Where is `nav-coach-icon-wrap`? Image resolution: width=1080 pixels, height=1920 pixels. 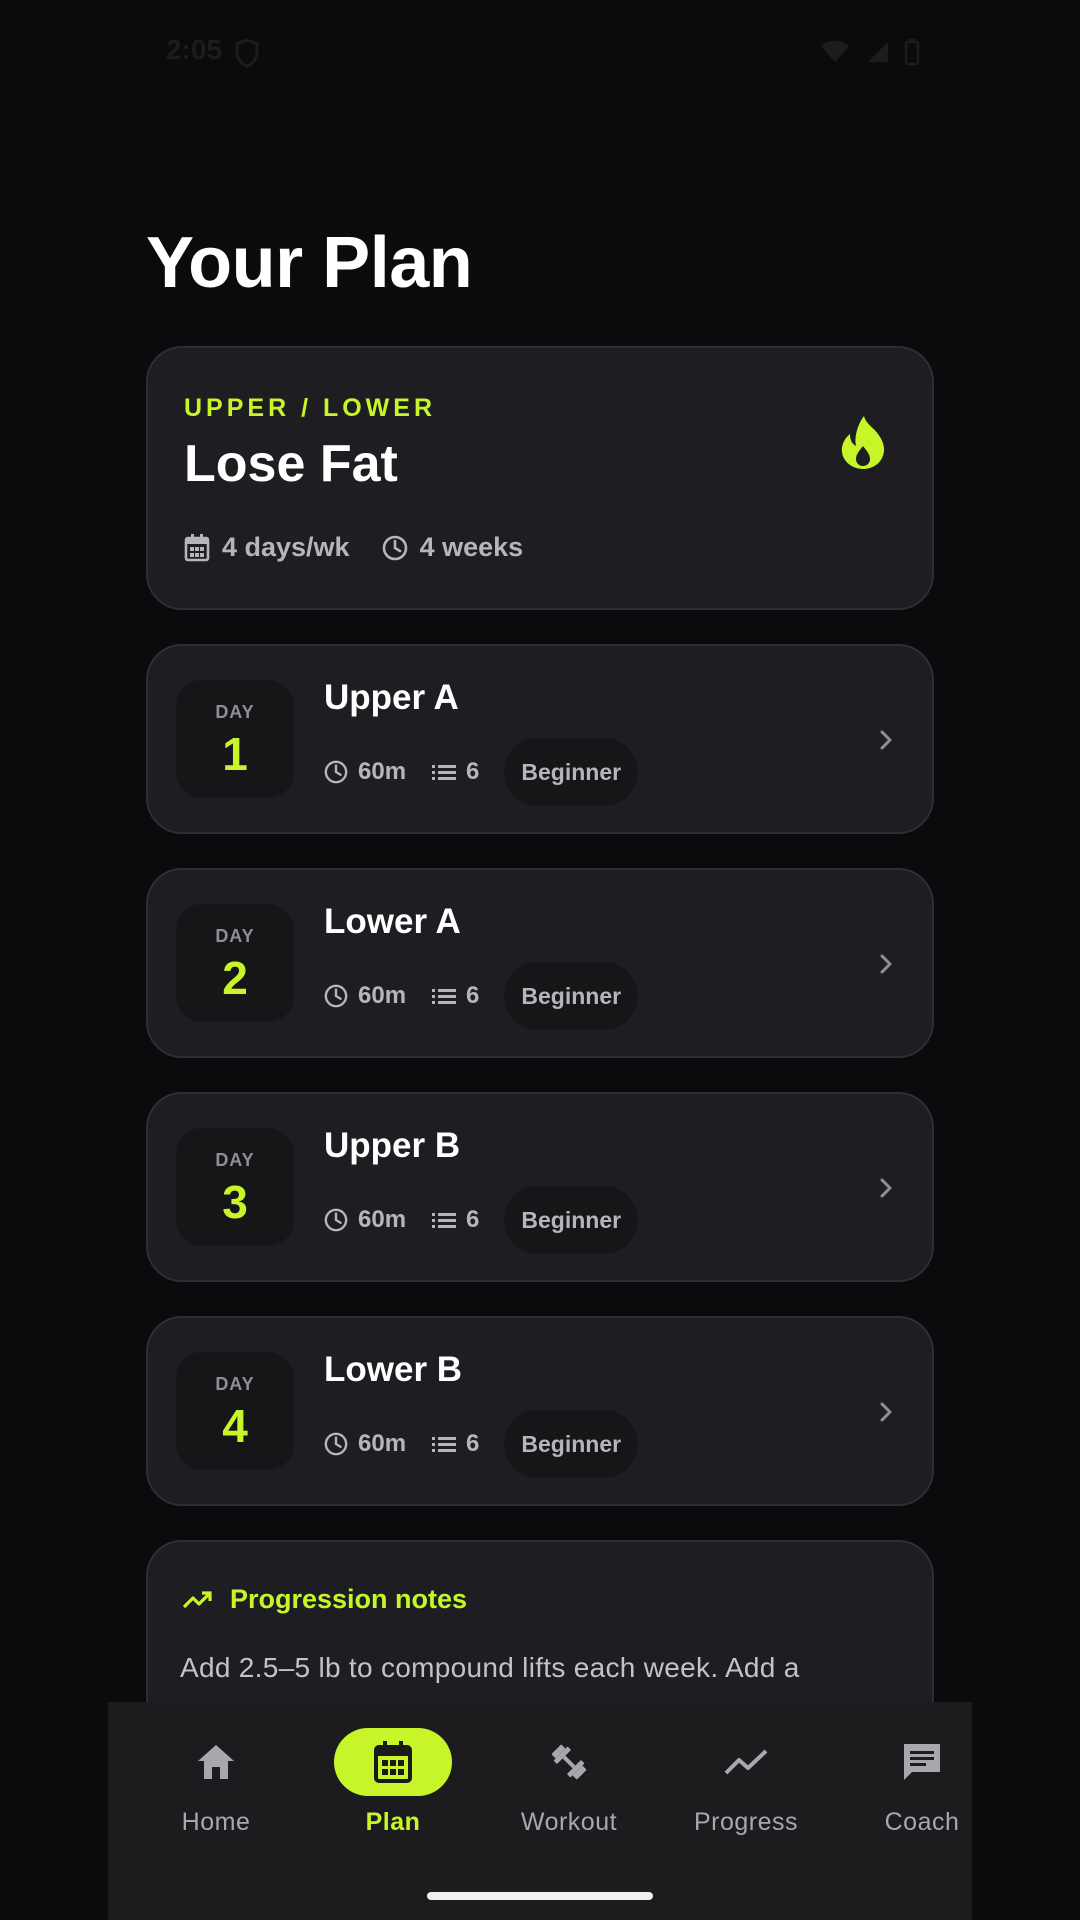
nav-coach-icon-wrap is located at coordinates (922, 1762).